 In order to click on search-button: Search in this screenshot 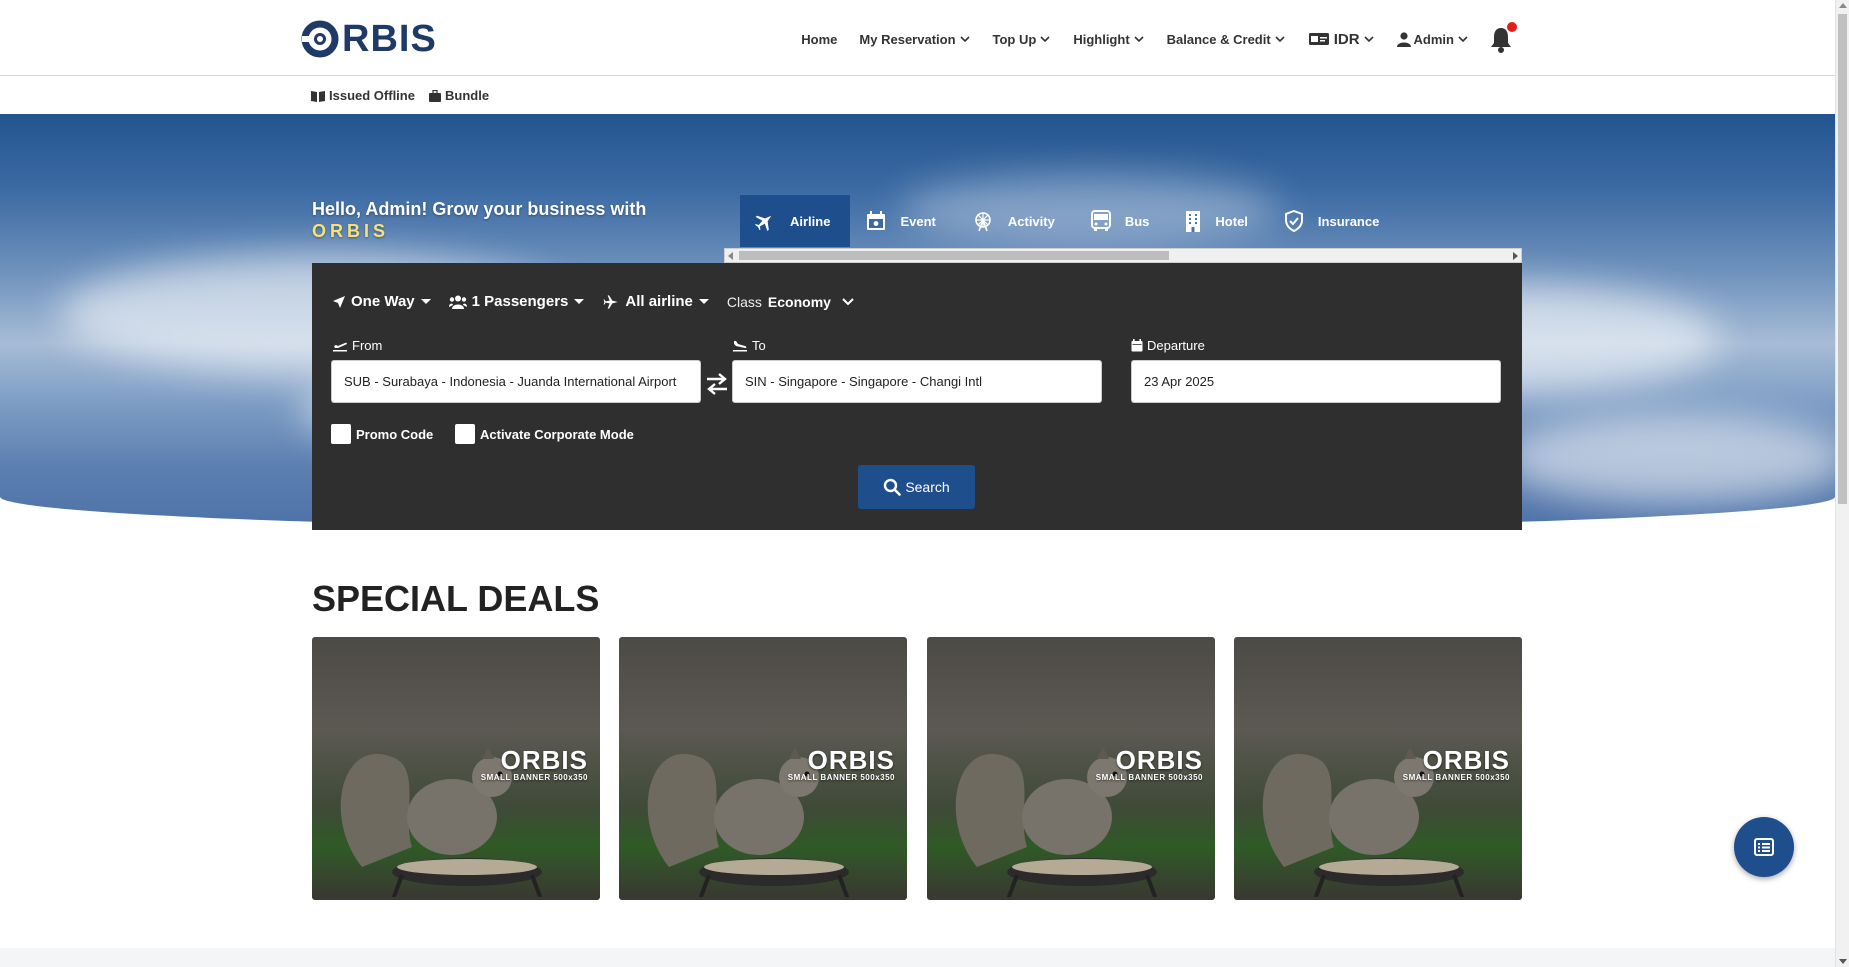, I will do `click(916, 487)`.